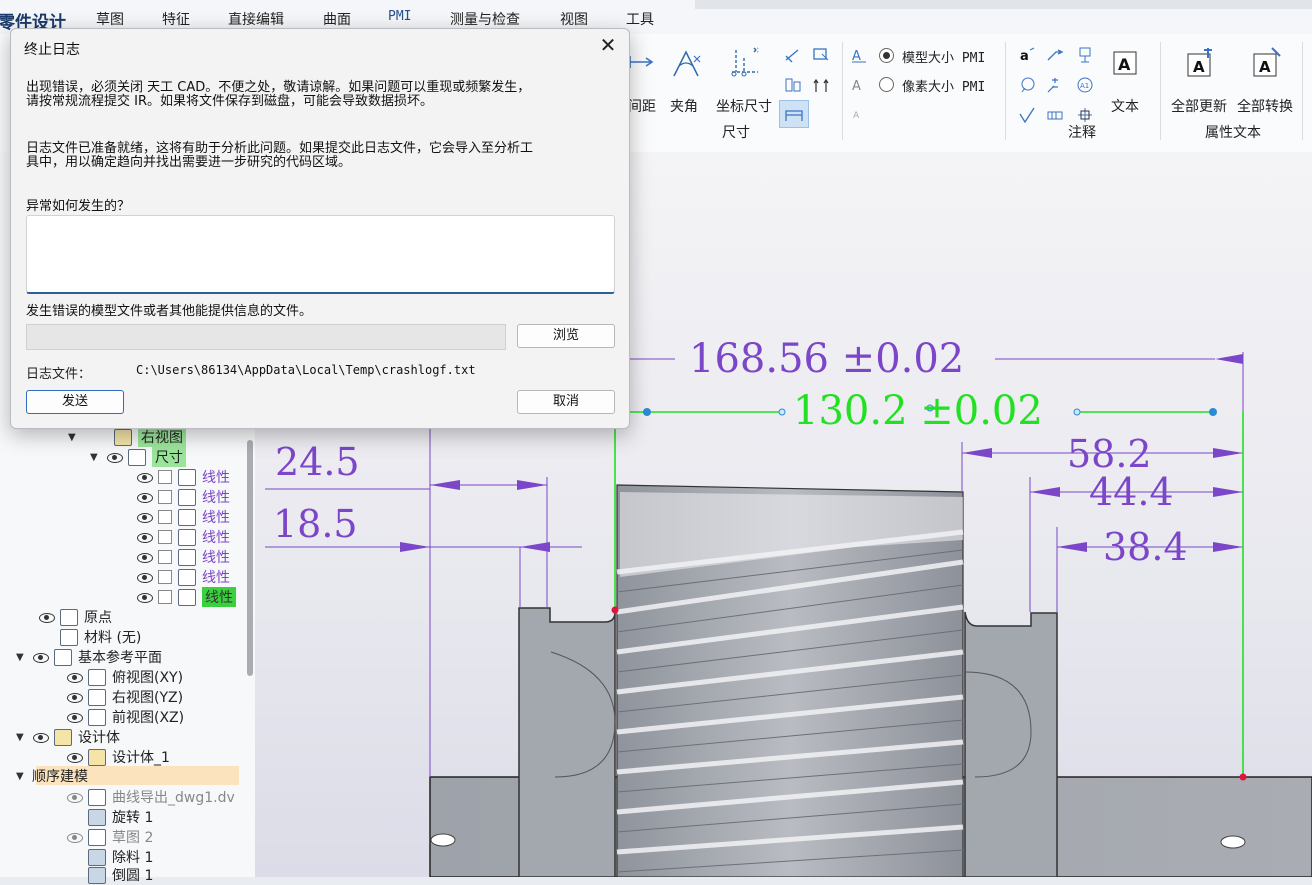 The height and width of the screenshot is (885, 1312). What do you see at coordinates (89, 657) in the screenshot?
I see `tree-node-base-planes: ▼ 基本参考平面` at bounding box center [89, 657].